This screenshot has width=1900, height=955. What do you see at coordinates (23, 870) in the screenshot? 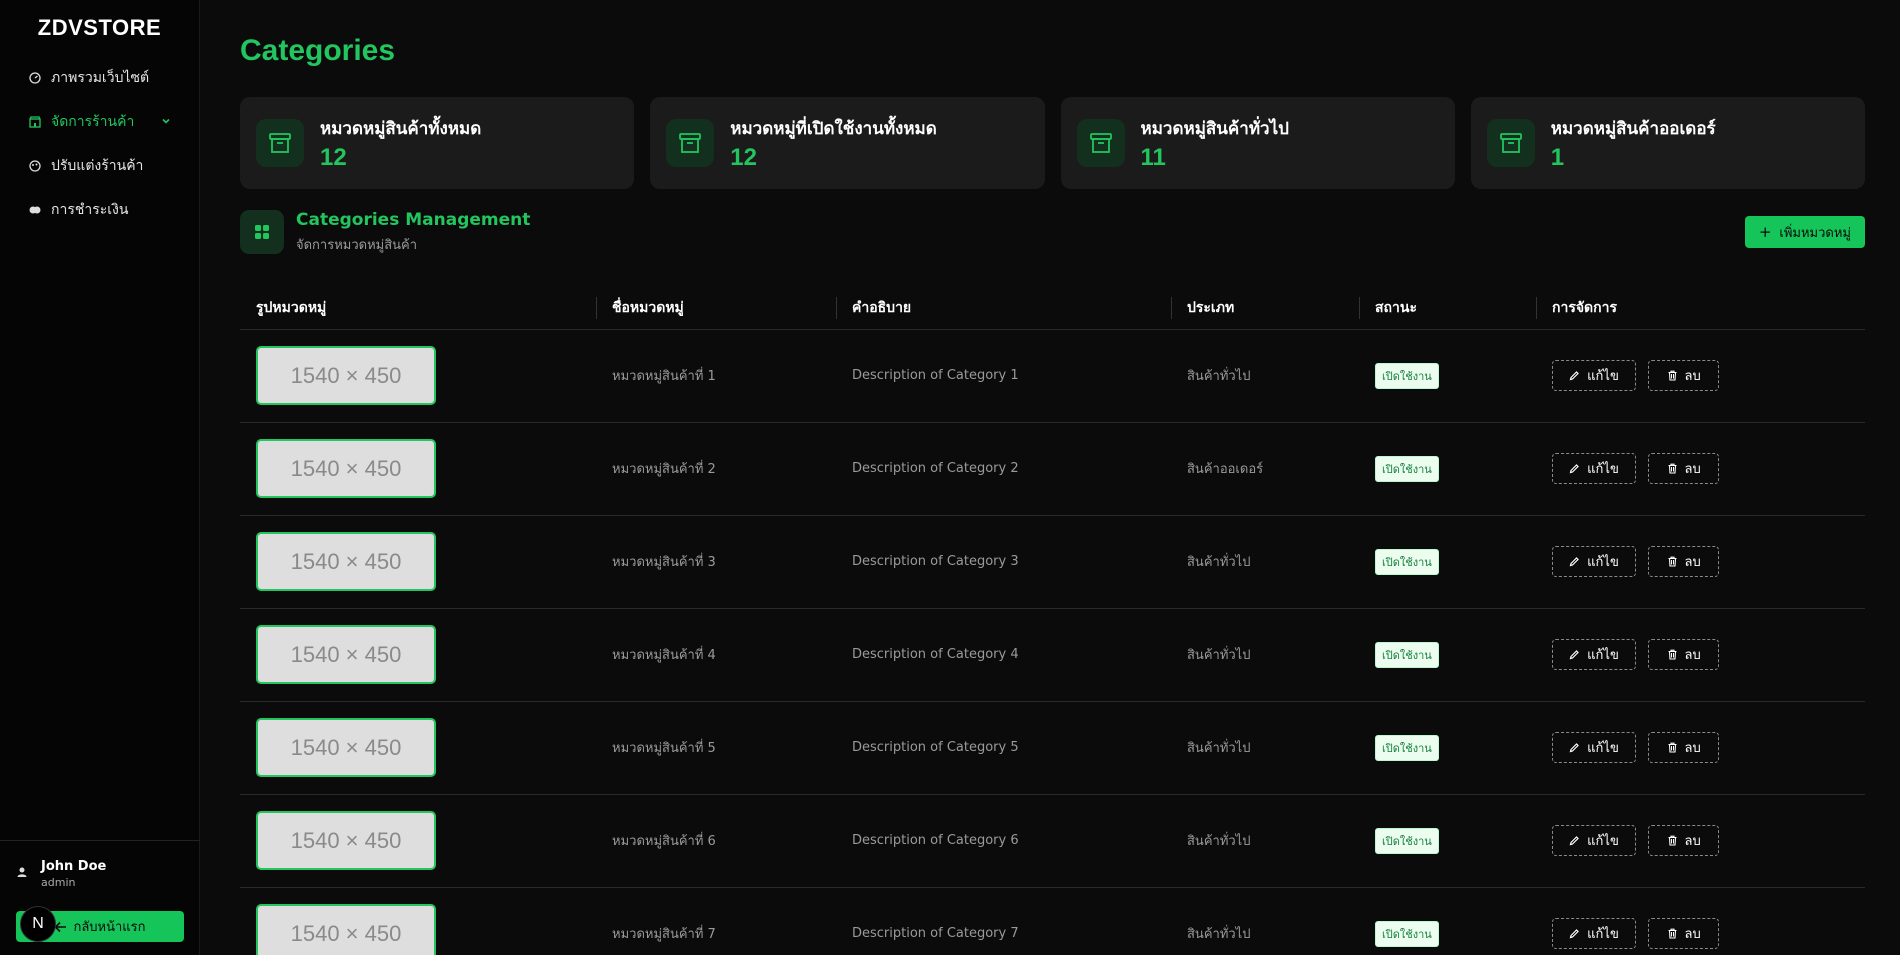
I see `user-icon` at bounding box center [23, 870].